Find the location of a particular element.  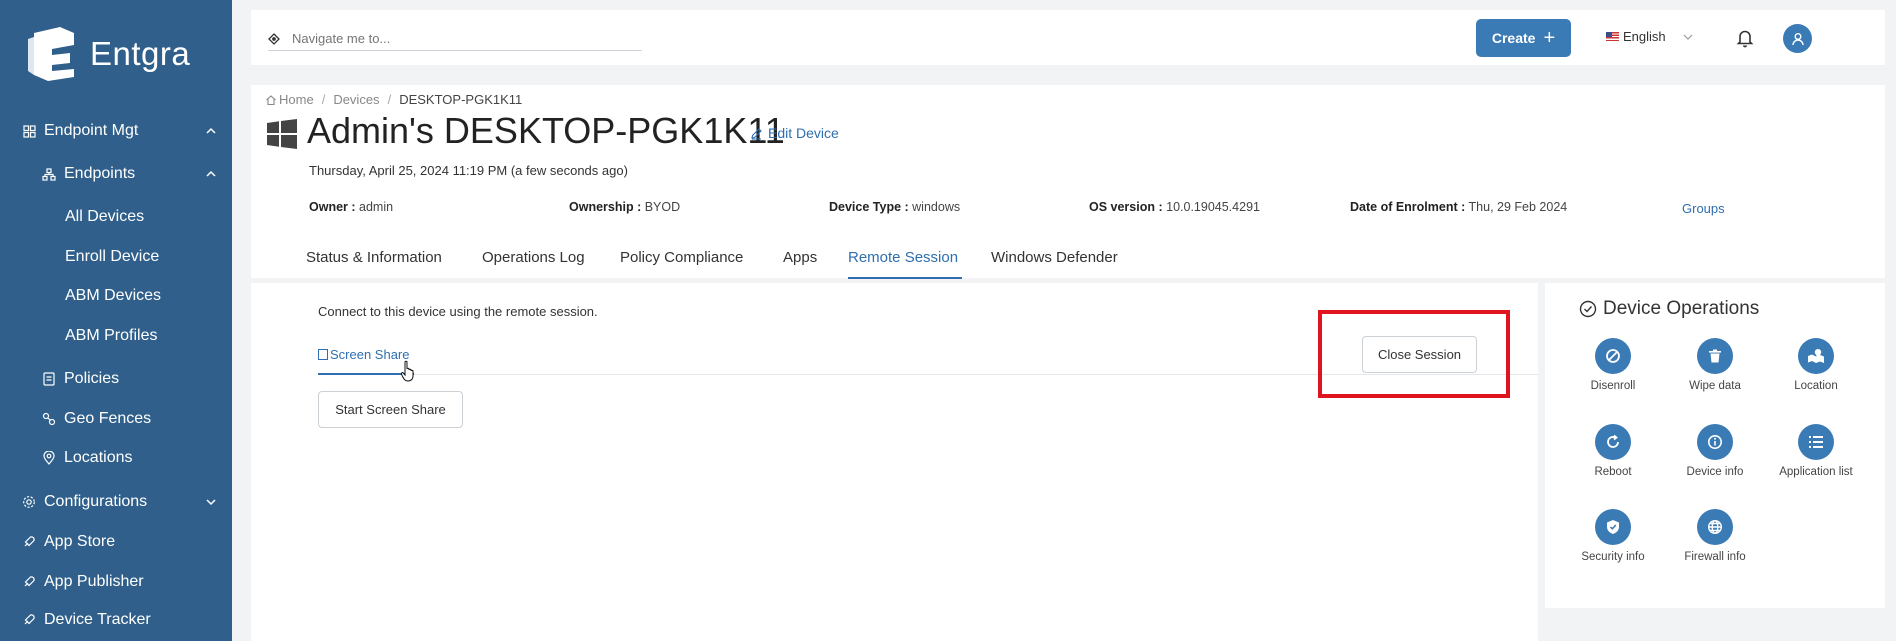

sidebar-item-policies: Policies is located at coordinates (80, 379).